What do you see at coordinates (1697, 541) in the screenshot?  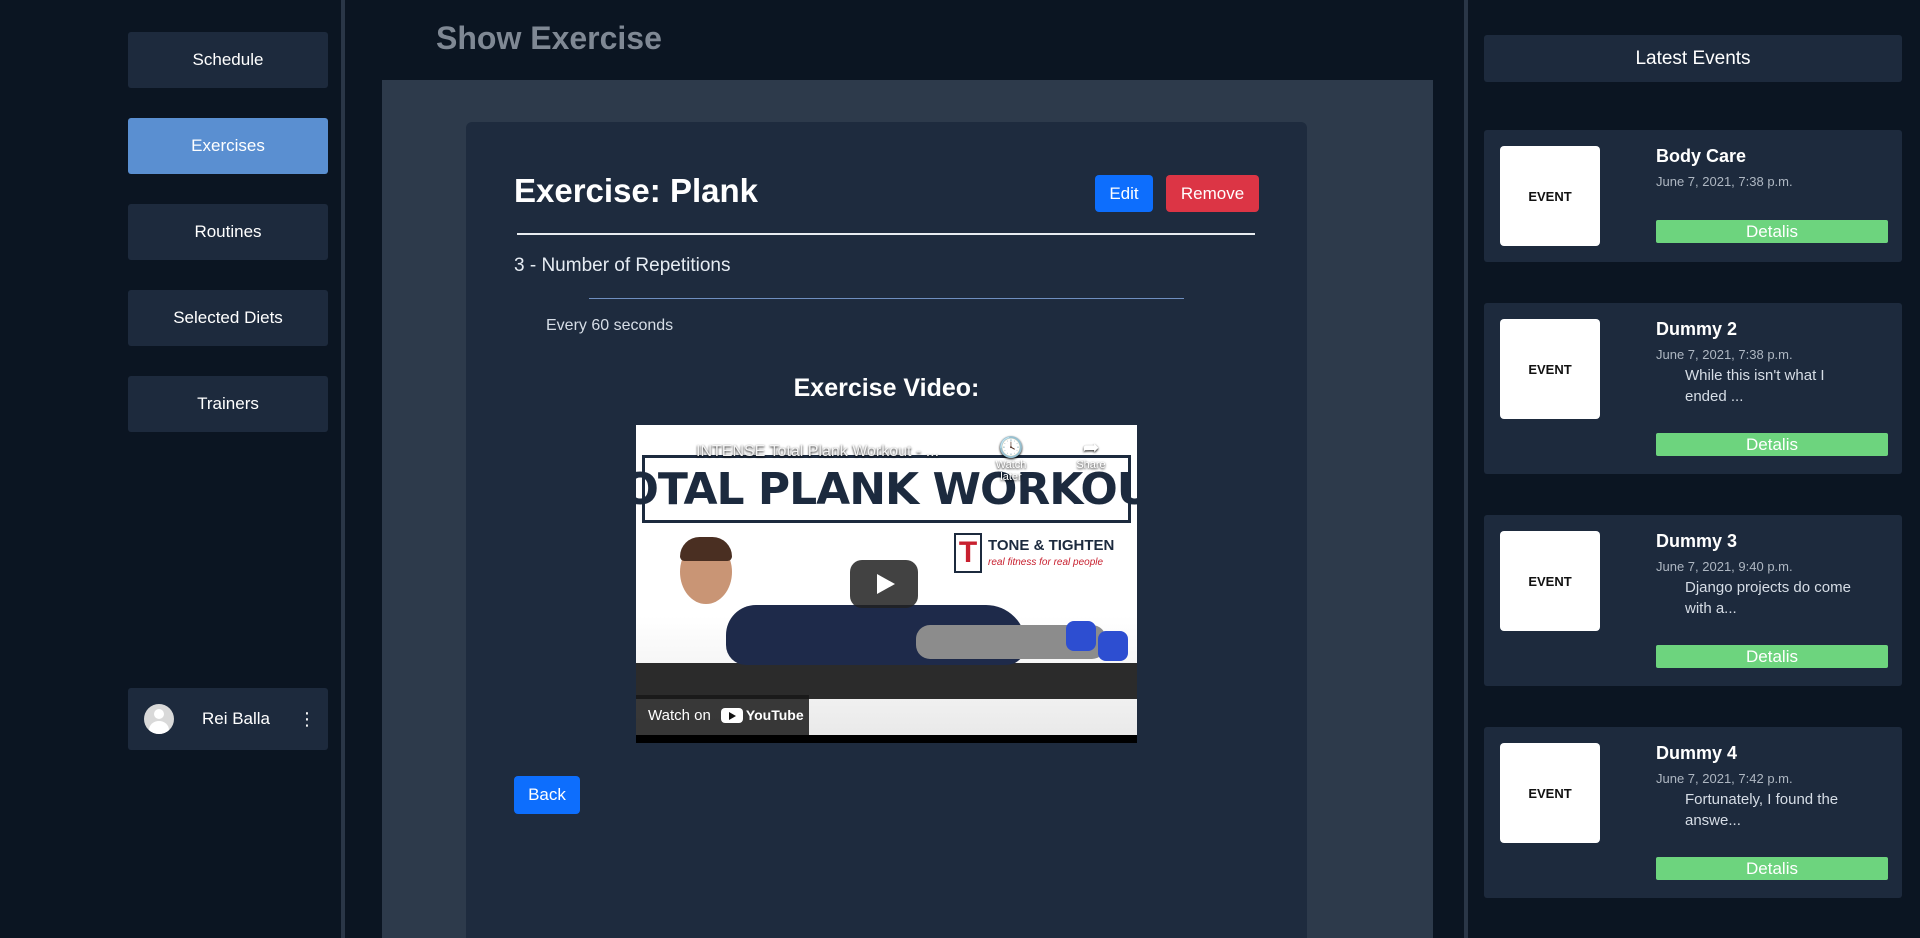 I see `event-title: Dummy 3` at bounding box center [1697, 541].